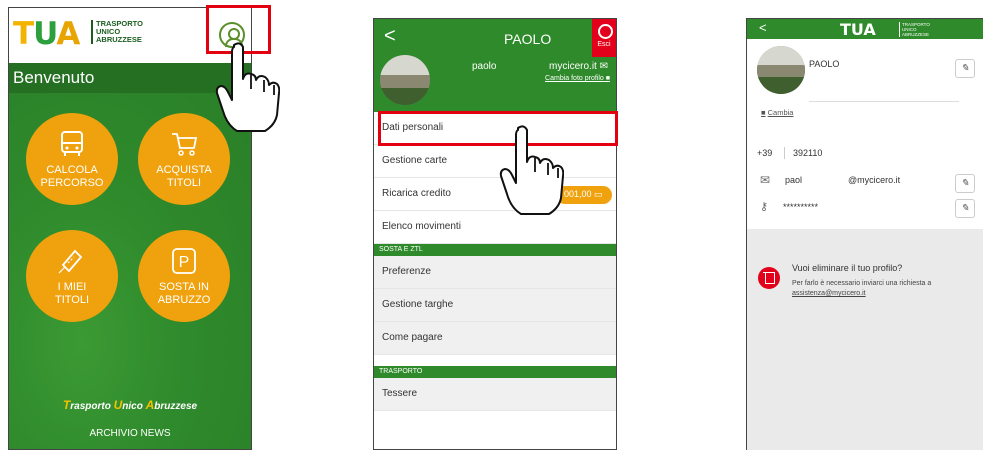 Image resolution: width=983 pixels, height=450 pixels. Describe the element at coordinates (495, 250) in the screenshot. I see `section-sosta-ztl: SOSTA E ZTL` at that location.